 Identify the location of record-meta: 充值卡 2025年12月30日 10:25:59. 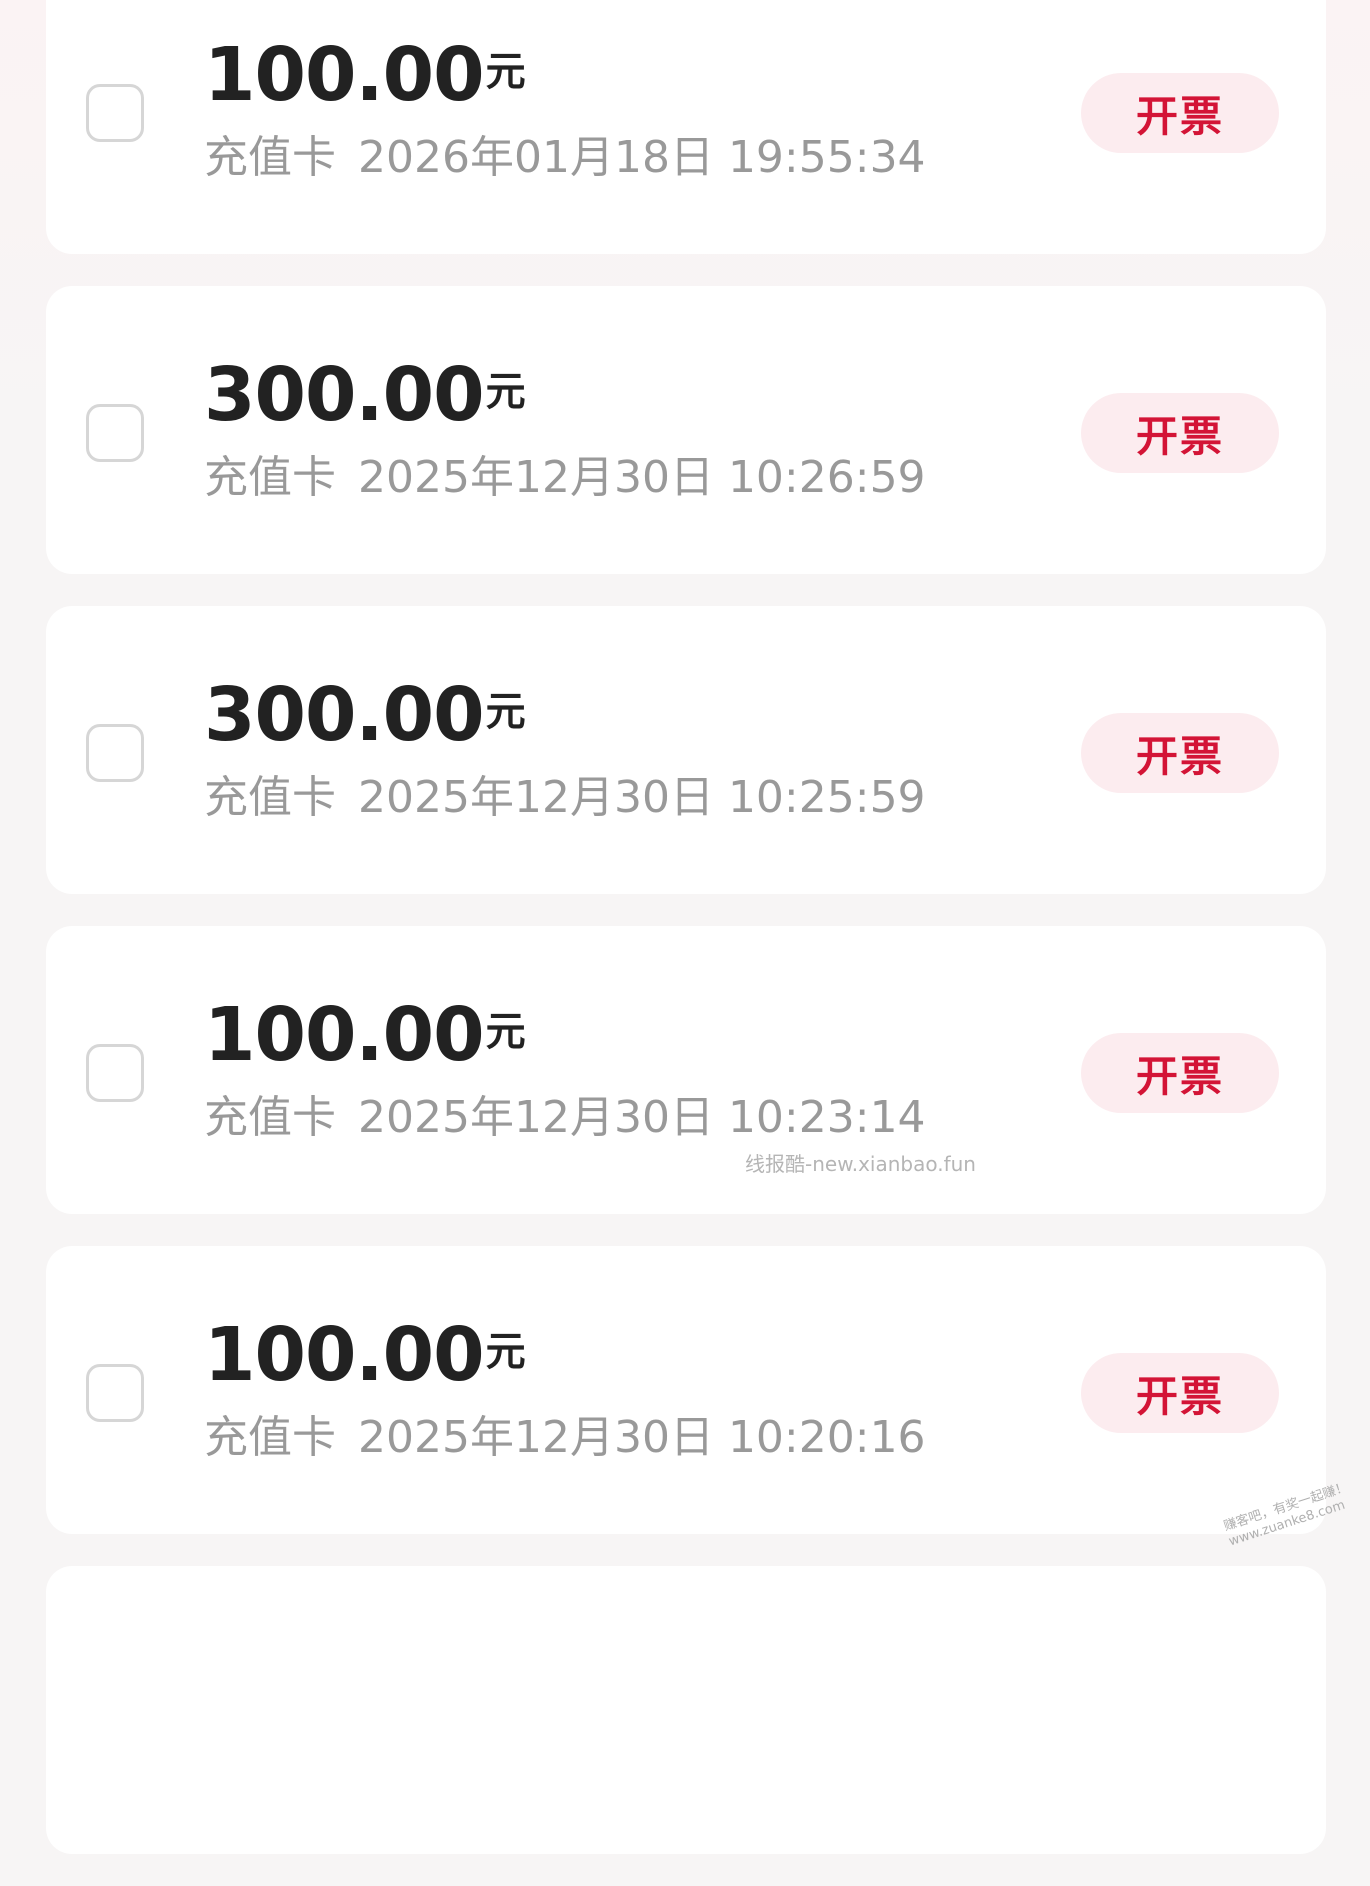
(565, 798).